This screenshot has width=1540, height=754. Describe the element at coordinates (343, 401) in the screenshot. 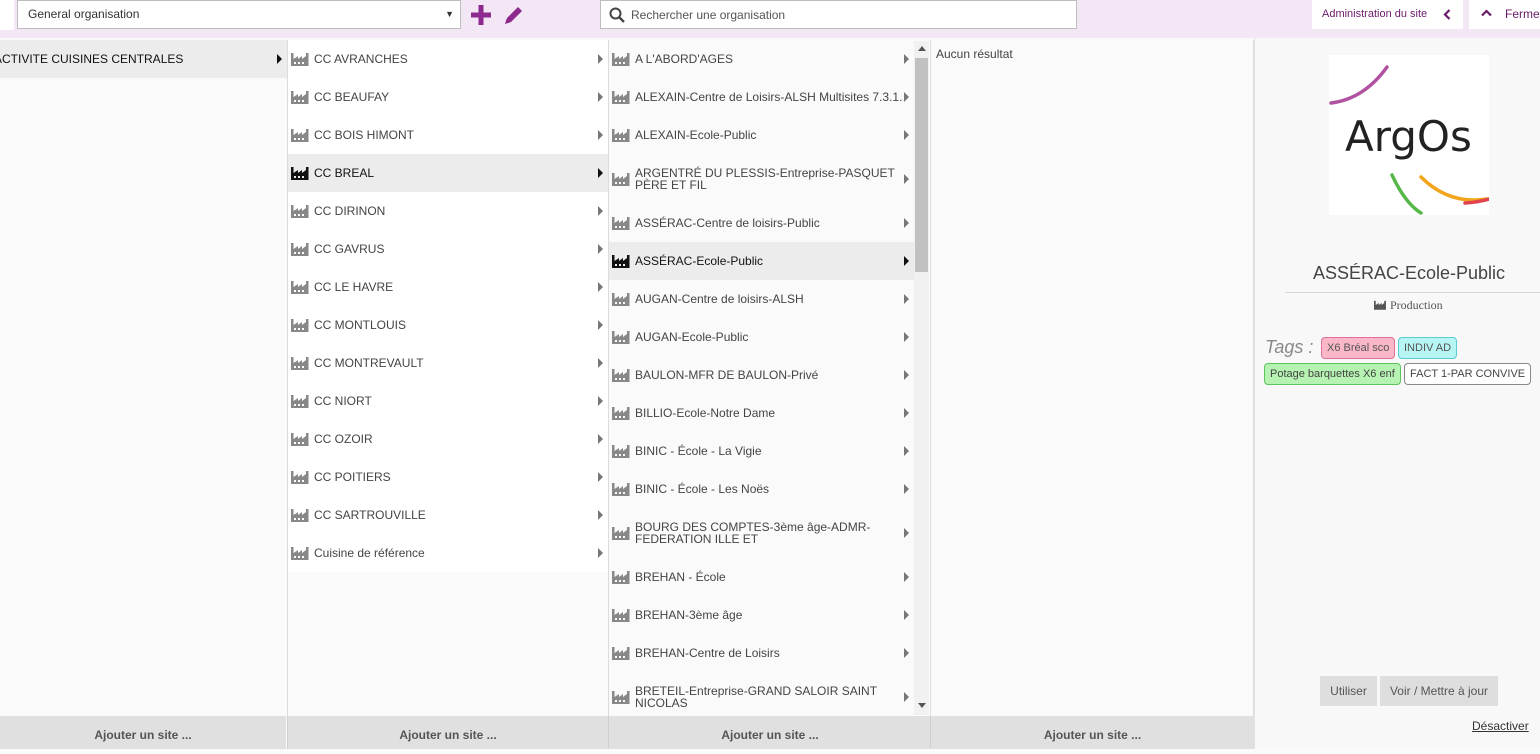

I see `list-item-label: CC NIORT` at that location.